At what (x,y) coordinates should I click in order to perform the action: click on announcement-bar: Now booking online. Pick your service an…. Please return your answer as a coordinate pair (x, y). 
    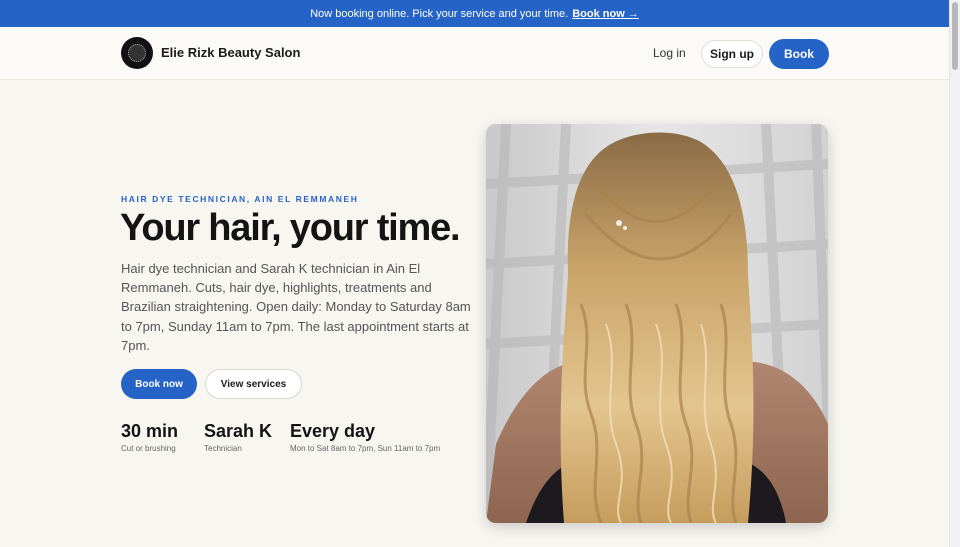
    Looking at the image, I should click on (474, 13).